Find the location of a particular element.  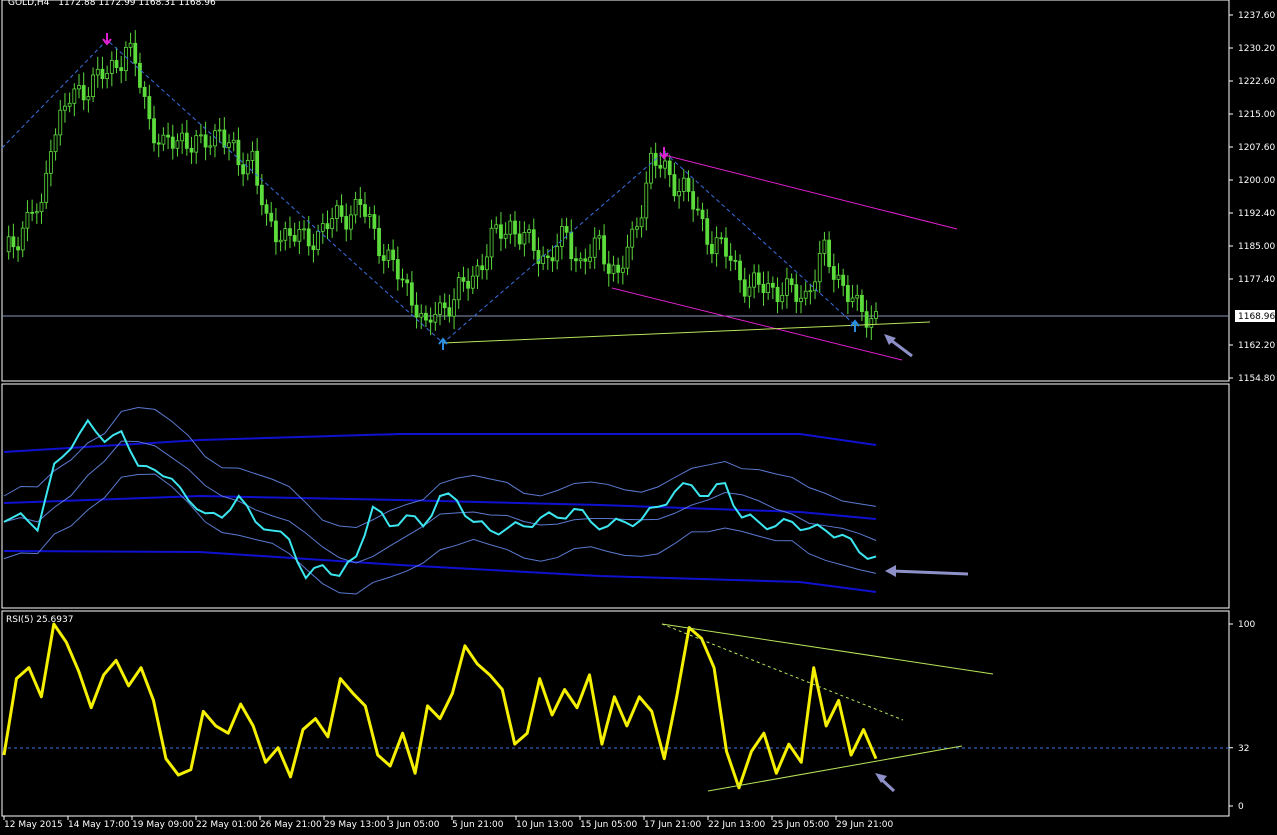

time-tick-label: 22 May 01:00 is located at coordinates (227, 825).